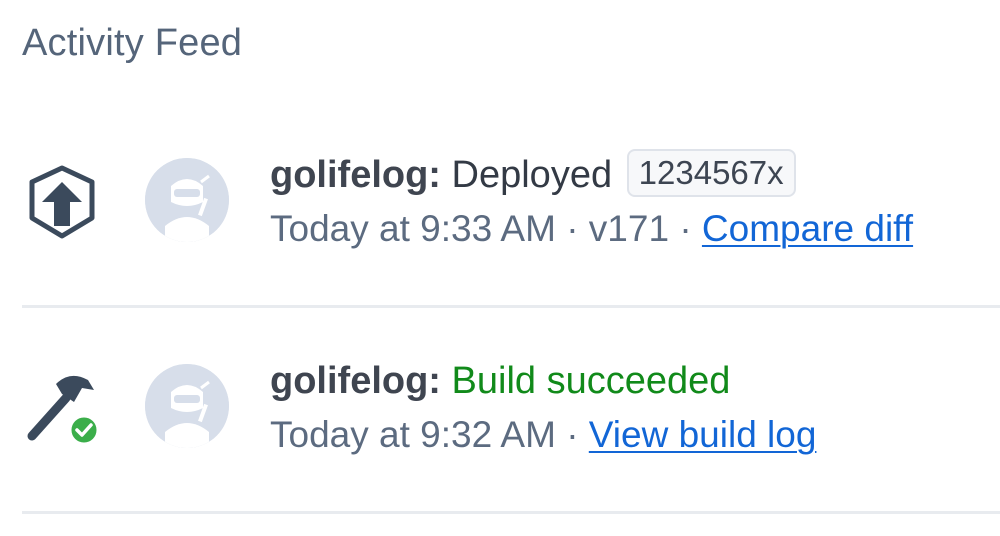 The image size is (1000, 536). I want to click on action-text: Deployed, so click(532, 175).